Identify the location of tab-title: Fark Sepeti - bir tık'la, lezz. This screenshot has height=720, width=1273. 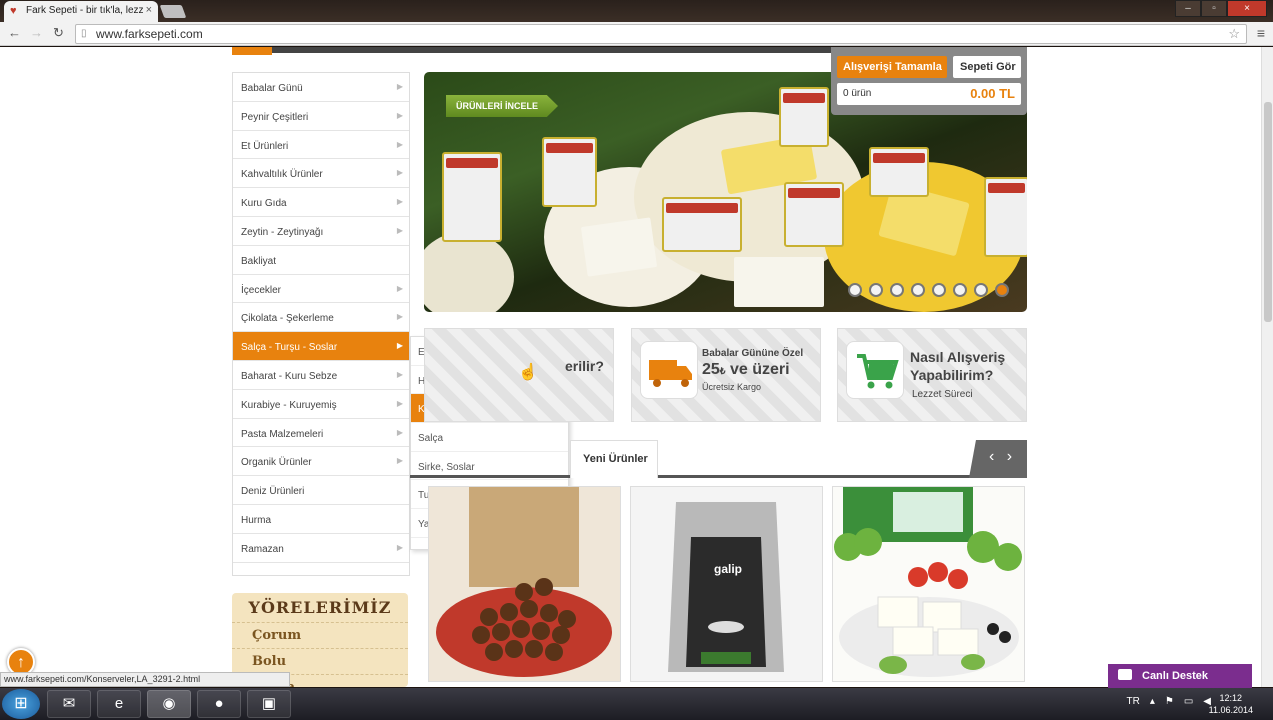
(85, 10).